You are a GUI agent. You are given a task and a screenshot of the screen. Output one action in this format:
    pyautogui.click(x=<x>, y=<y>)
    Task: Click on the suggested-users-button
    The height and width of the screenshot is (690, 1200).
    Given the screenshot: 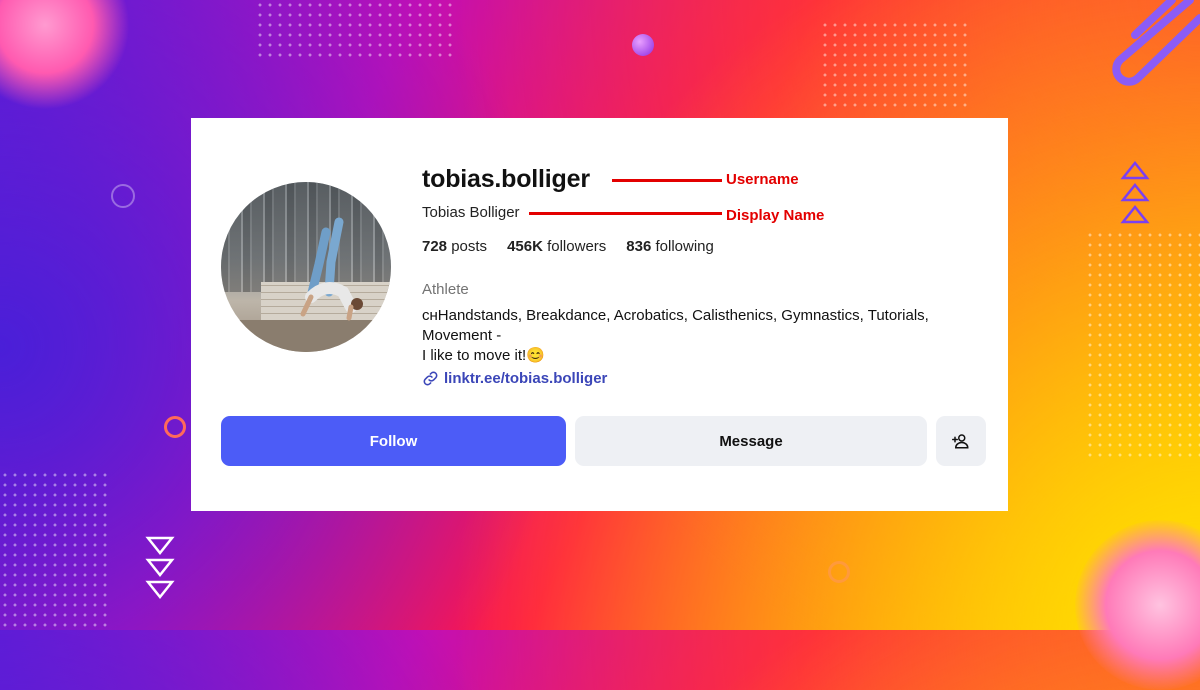 What is the action you would take?
    pyautogui.click(x=961, y=441)
    